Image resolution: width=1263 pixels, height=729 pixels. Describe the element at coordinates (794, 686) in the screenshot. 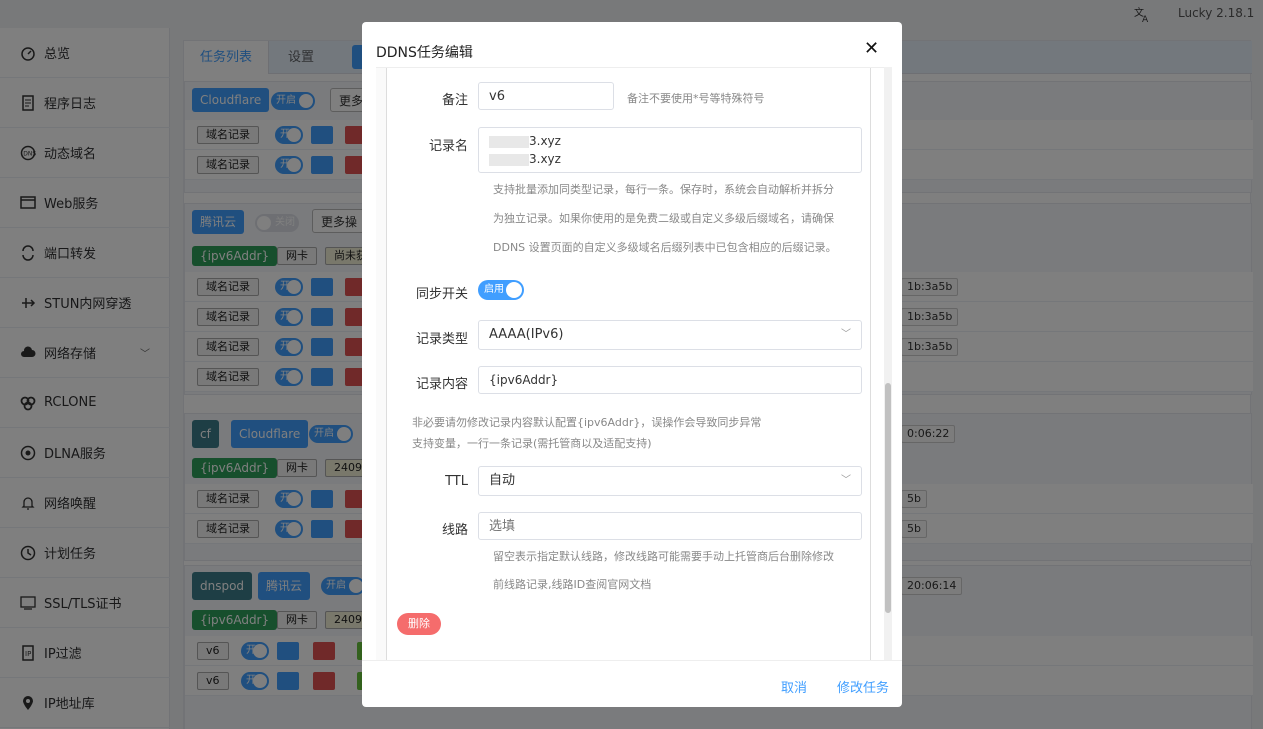

I see `cancel-button: 取消` at that location.